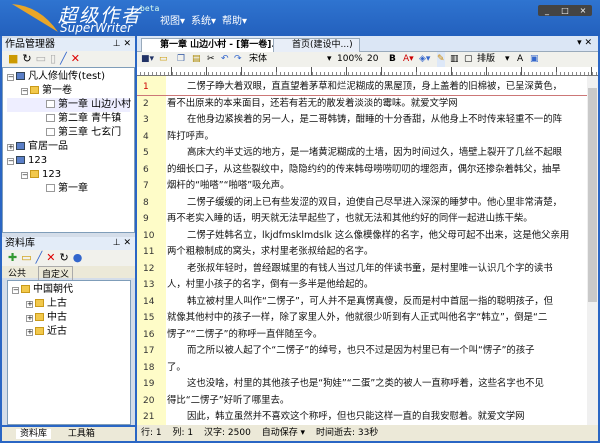 The height and width of the screenshot is (443, 600). Describe the element at coordinates (211, 59) in the screenshot. I see `cut-icon: ✂` at that location.